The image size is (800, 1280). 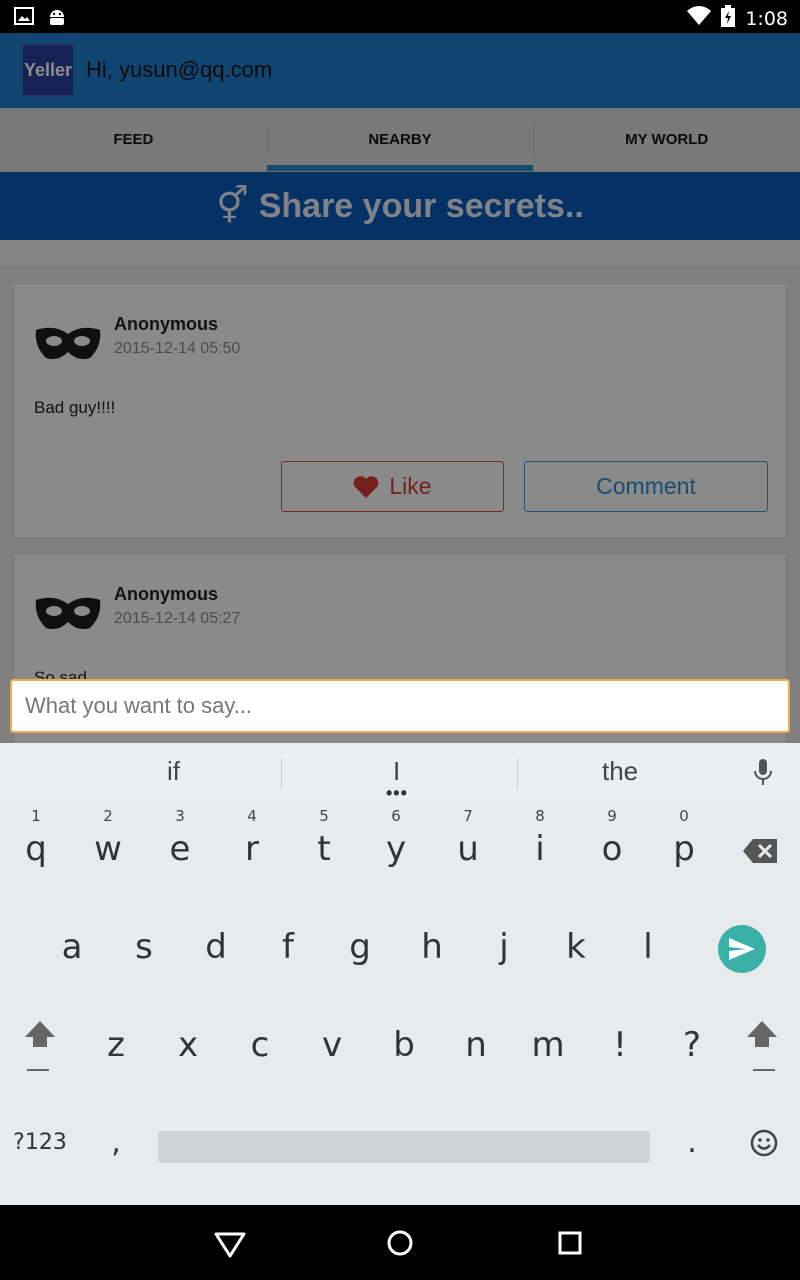 What do you see at coordinates (400, 16) in the screenshot?
I see `status-bar: 1:08` at bounding box center [400, 16].